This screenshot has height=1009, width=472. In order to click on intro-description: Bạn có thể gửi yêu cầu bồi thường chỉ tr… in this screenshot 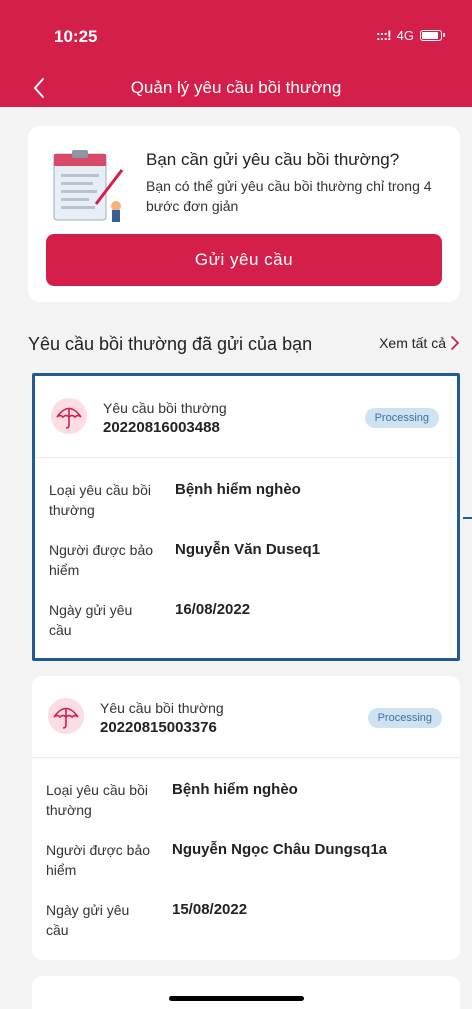, I will do `click(289, 196)`.